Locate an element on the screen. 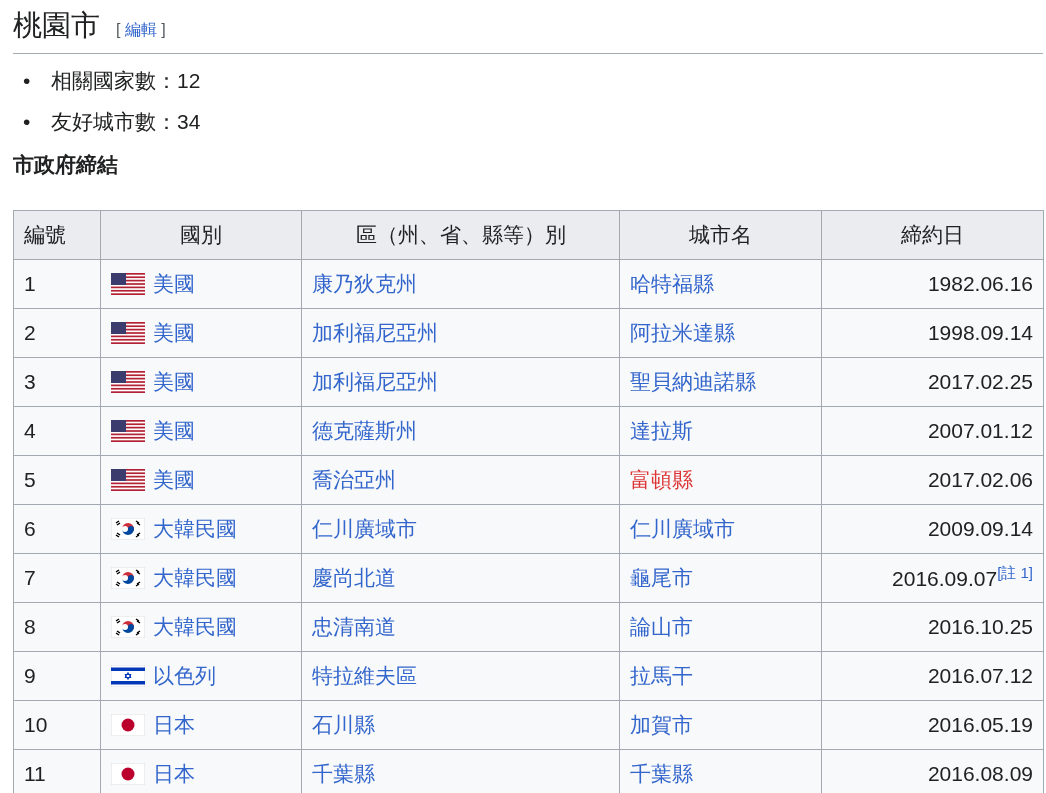  table-cell: 1982.06.16 is located at coordinates (932, 284).